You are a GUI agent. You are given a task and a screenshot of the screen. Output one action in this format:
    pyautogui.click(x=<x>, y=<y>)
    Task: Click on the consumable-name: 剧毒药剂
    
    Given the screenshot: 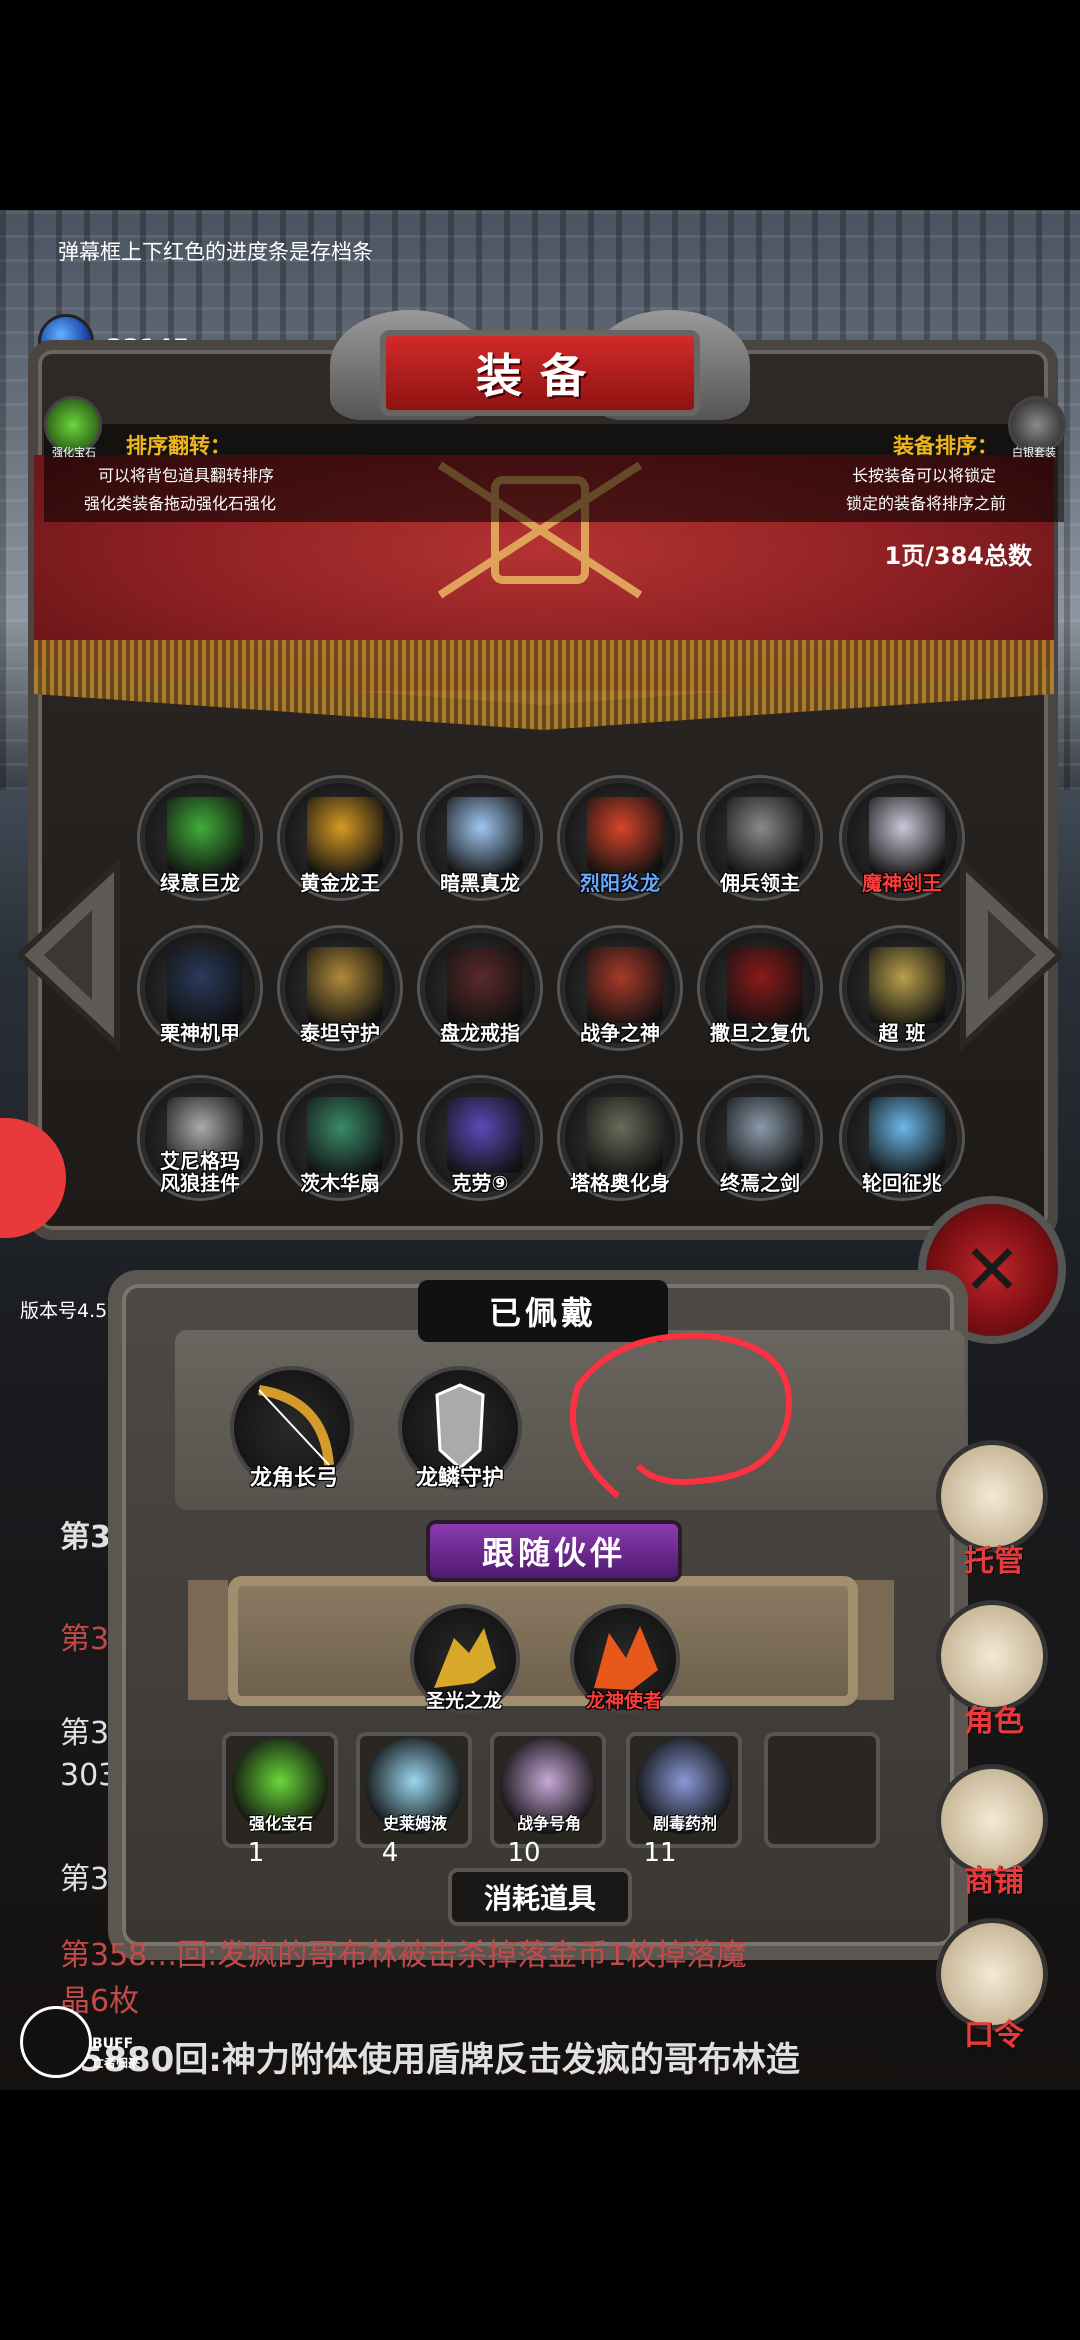 What is the action you would take?
    pyautogui.click(x=684, y=1823)
    